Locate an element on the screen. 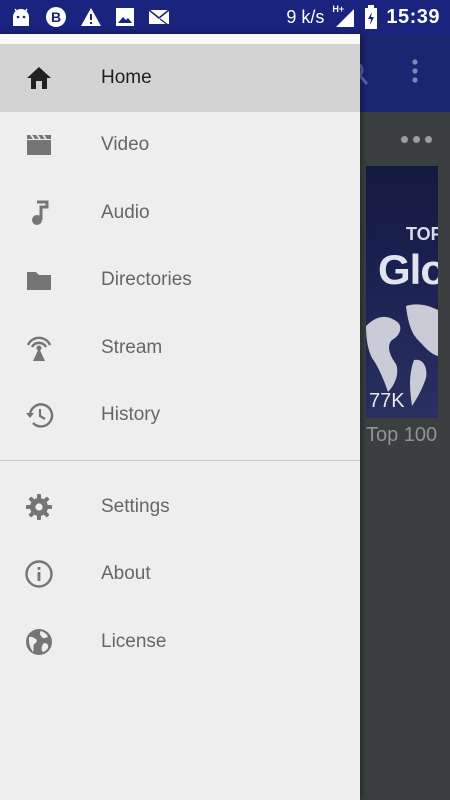 Image resolution: width=450 pixels, height=800 pixels. folder-icon is located at coordinates (39, 280).